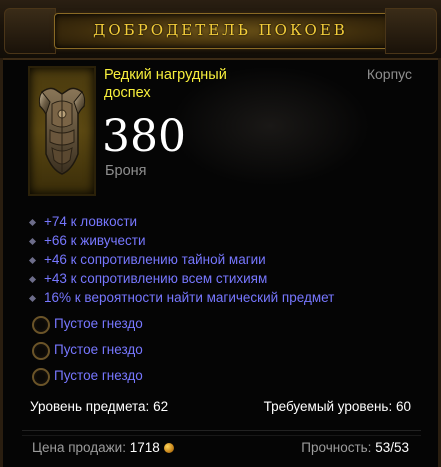  I want to click on armor-value: 380, so click(144, 136).